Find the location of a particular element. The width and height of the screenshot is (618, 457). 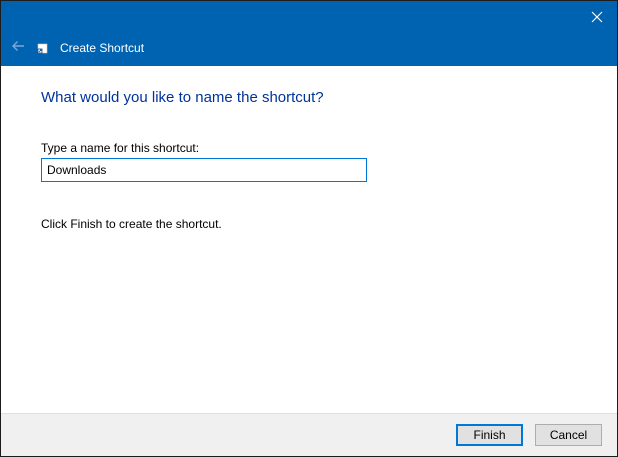

finish-hint: Click Finish to create the shortcut. is located at coordinates (131, 224).